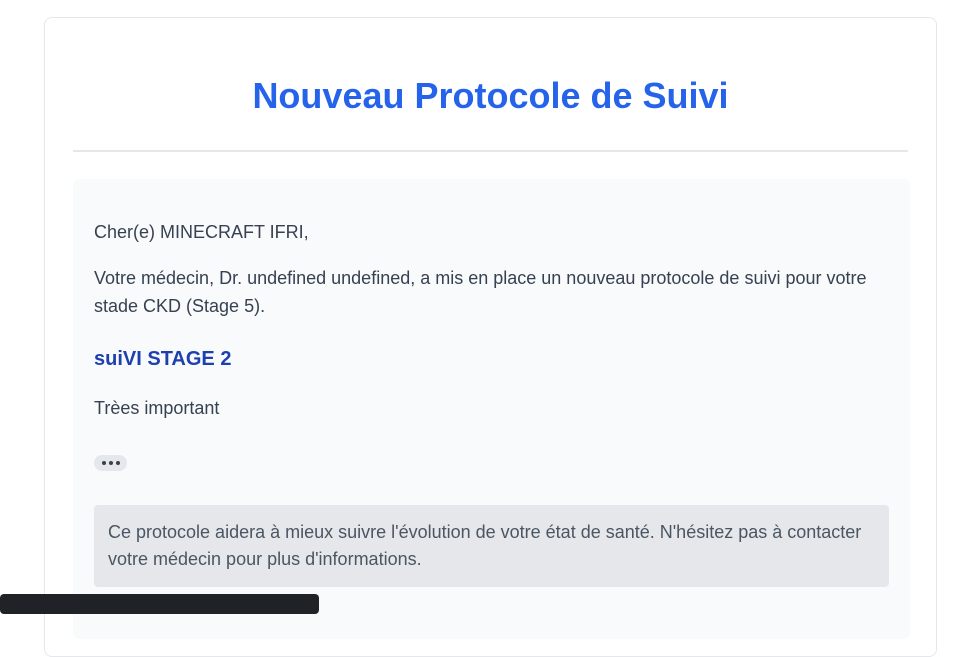 This screenshot has width=964, height=657. Describe the element at coordinates (490, 95) in the screenshot. I see `page-title: Nouveau Protocole de Suivi` at that location.